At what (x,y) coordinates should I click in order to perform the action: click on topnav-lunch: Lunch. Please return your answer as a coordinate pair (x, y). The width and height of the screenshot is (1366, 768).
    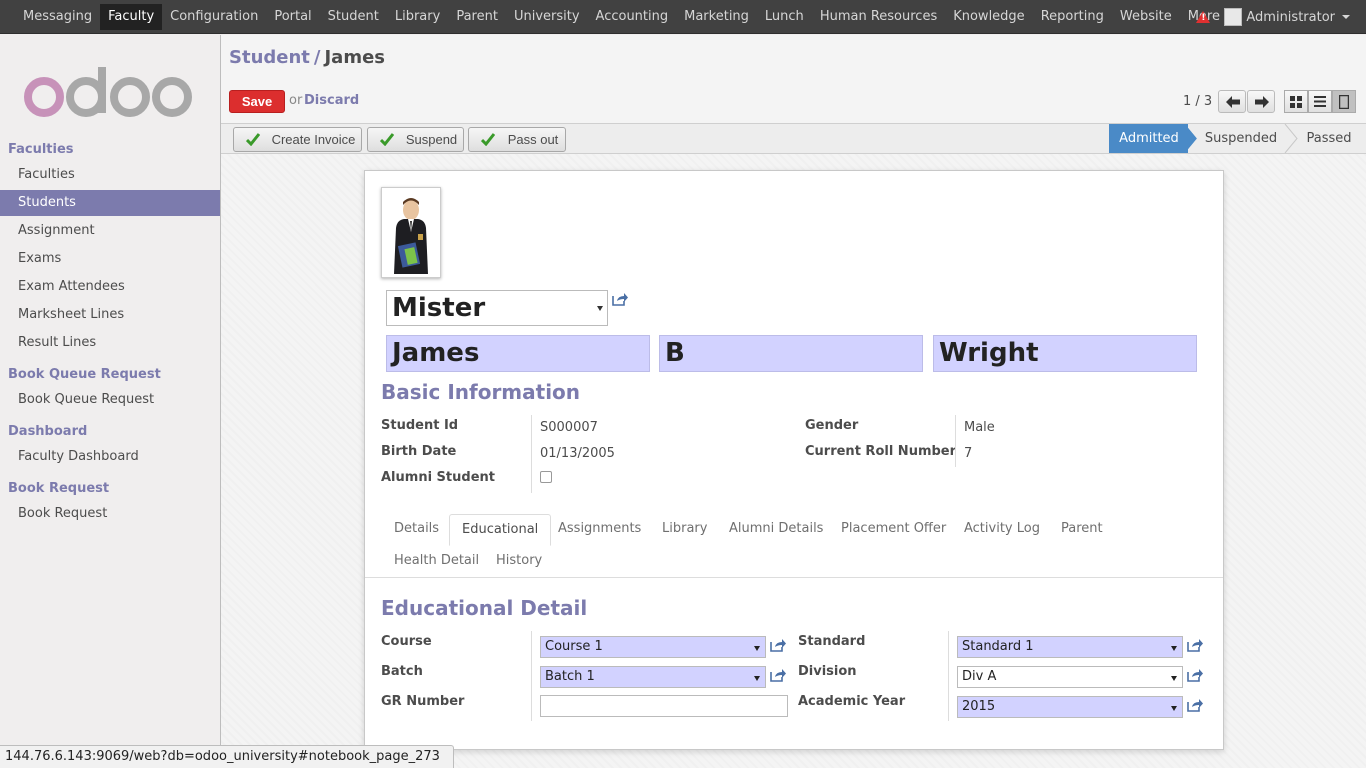
    Looking at the image, I should click on (784, 17).